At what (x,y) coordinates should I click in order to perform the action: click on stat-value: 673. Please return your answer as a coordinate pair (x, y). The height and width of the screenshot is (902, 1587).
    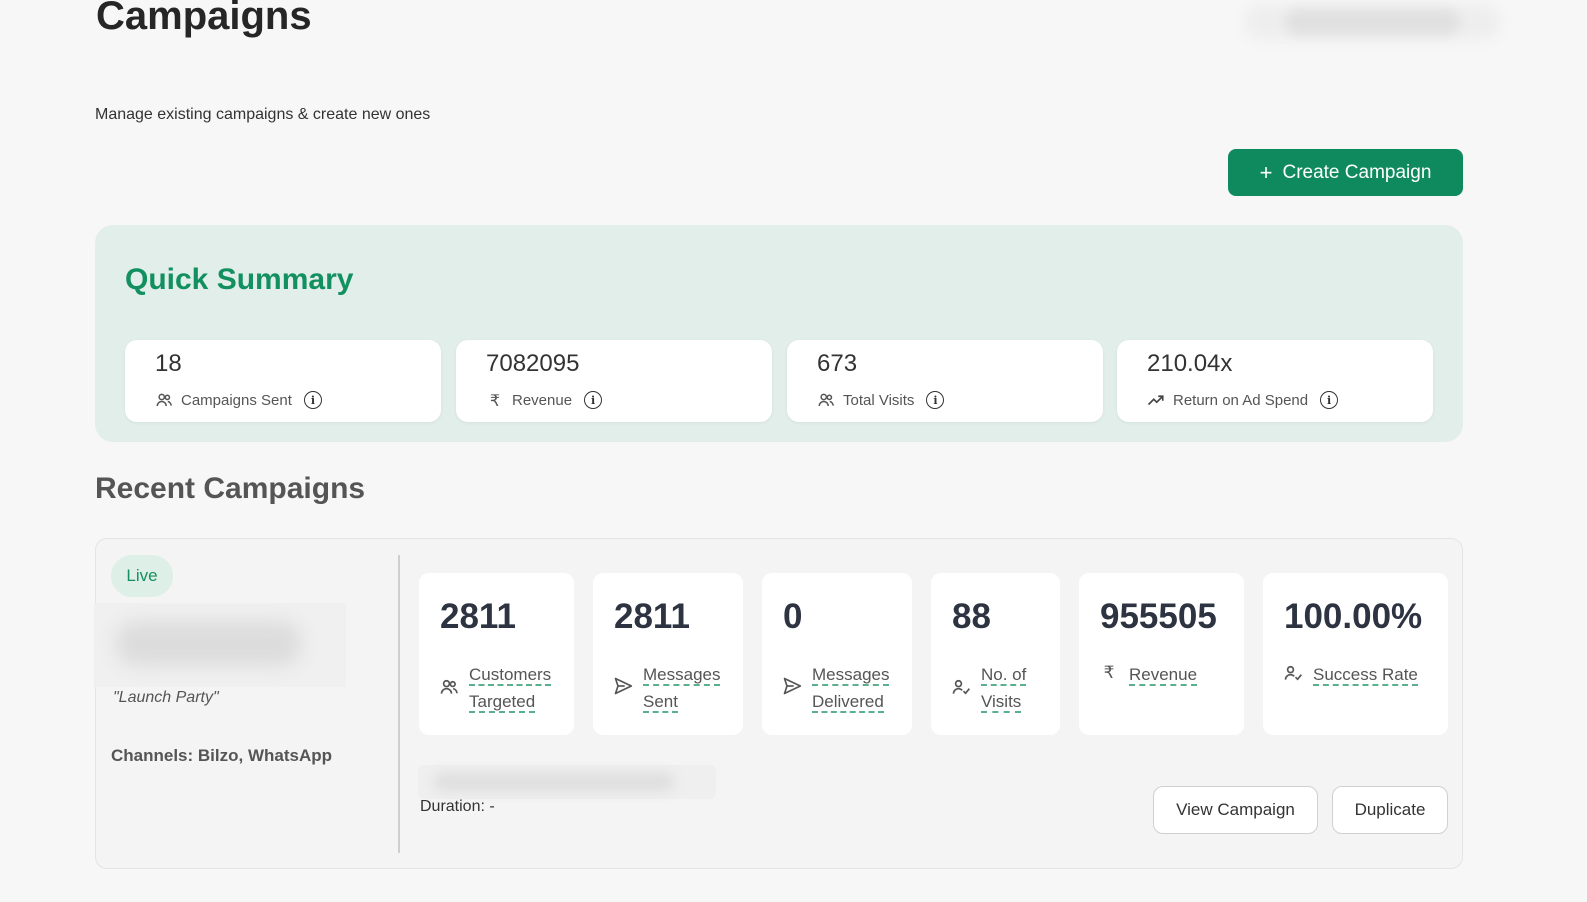
    Looking at the image, I should click on (837, 363).